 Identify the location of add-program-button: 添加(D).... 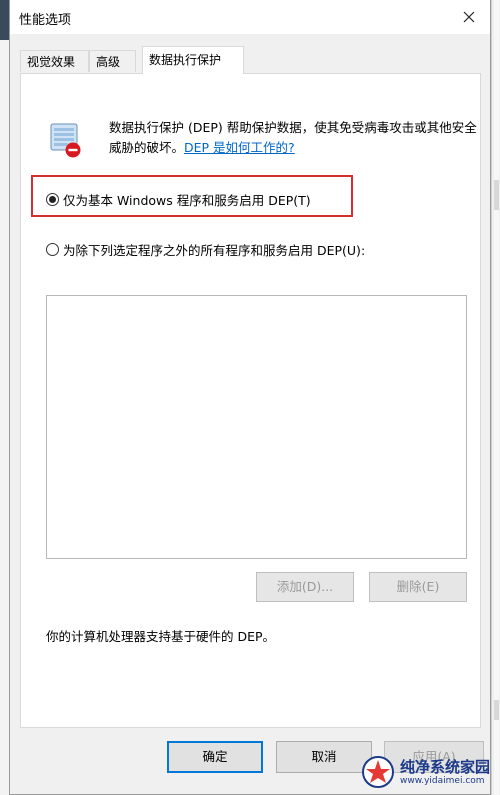
(305, 587).